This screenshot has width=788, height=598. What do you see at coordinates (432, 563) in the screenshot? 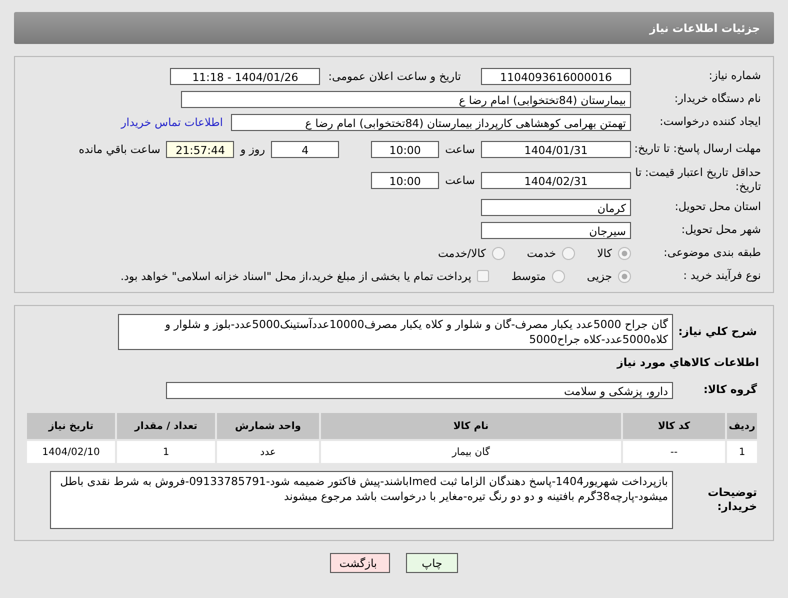
I see `print-button: چاپ` at bounding box center [432, 563].